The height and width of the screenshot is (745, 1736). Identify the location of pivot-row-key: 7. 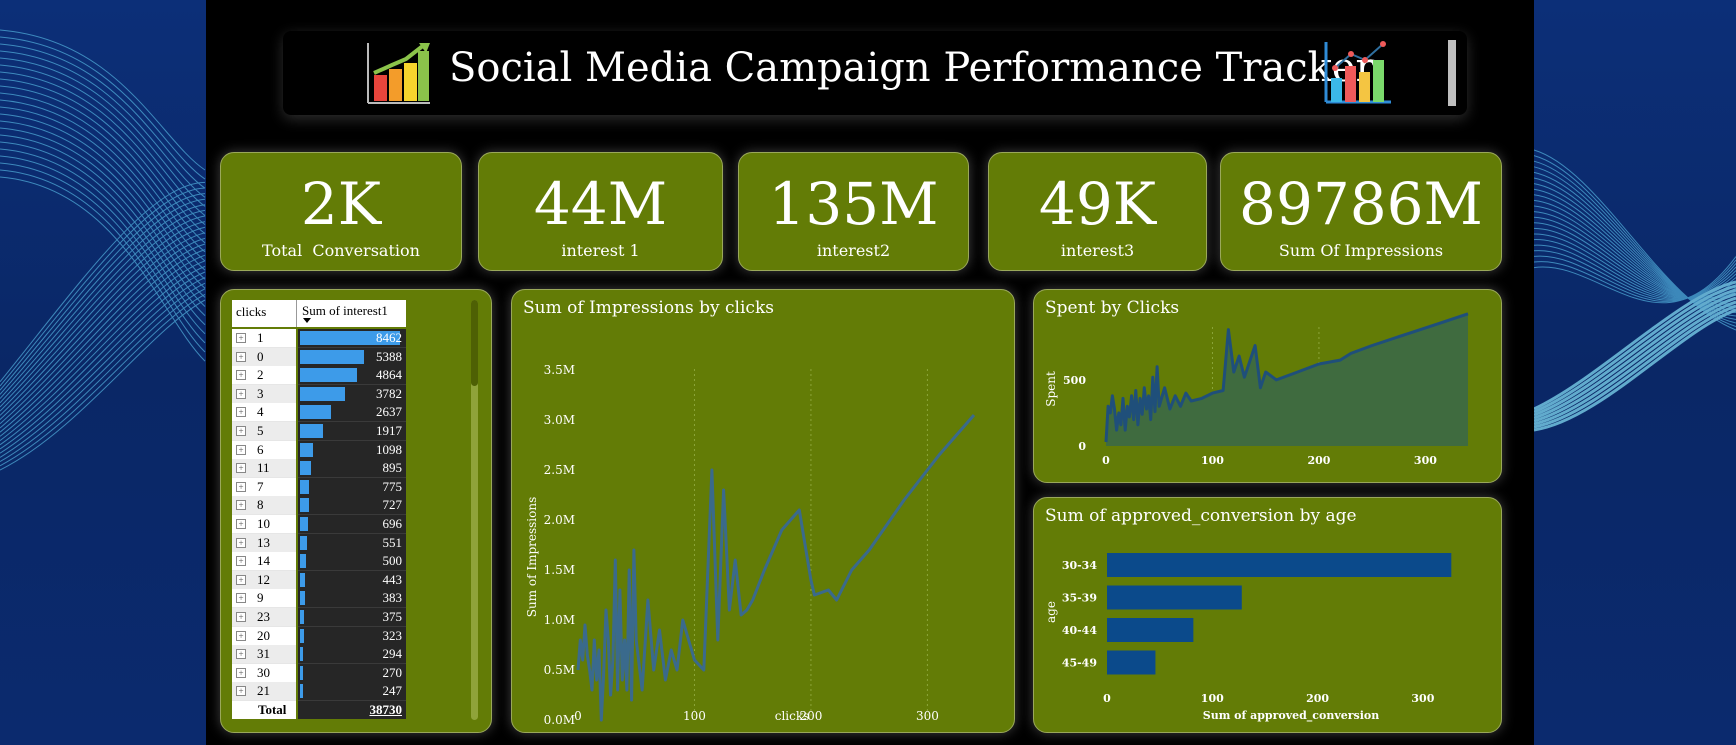
(260, 486).